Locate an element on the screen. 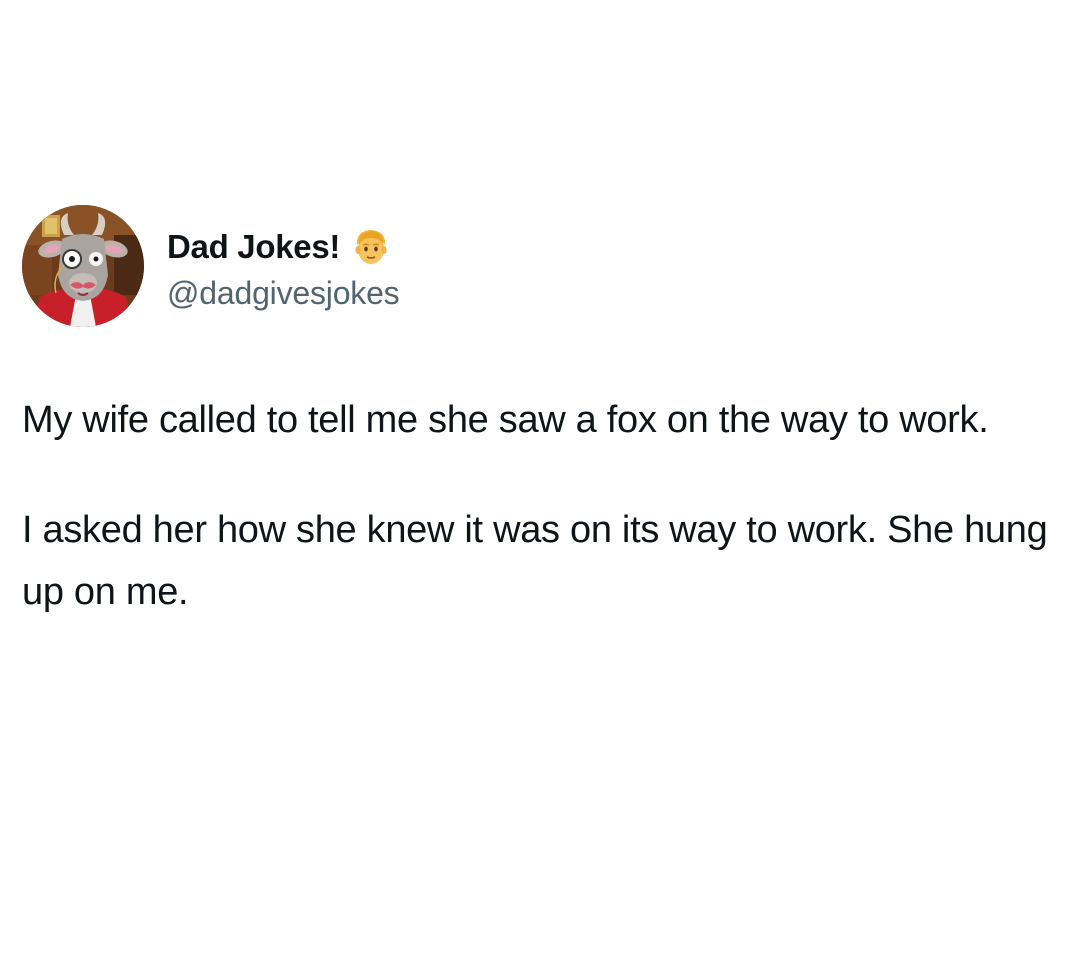 The width and height of the screenshot is (1068, 980). author-names: Dad Jokes! @dadgivesjokes is located at coordinates (283, 266).